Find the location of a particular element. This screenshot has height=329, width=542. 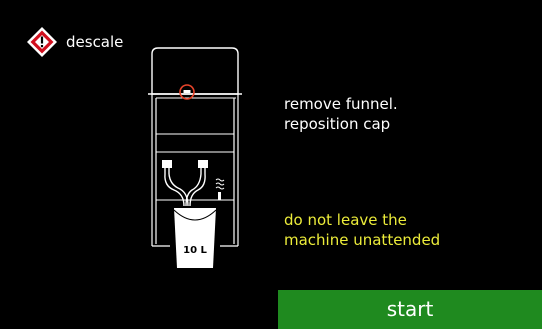

page-header: descale is located at coordinates (74, 42).